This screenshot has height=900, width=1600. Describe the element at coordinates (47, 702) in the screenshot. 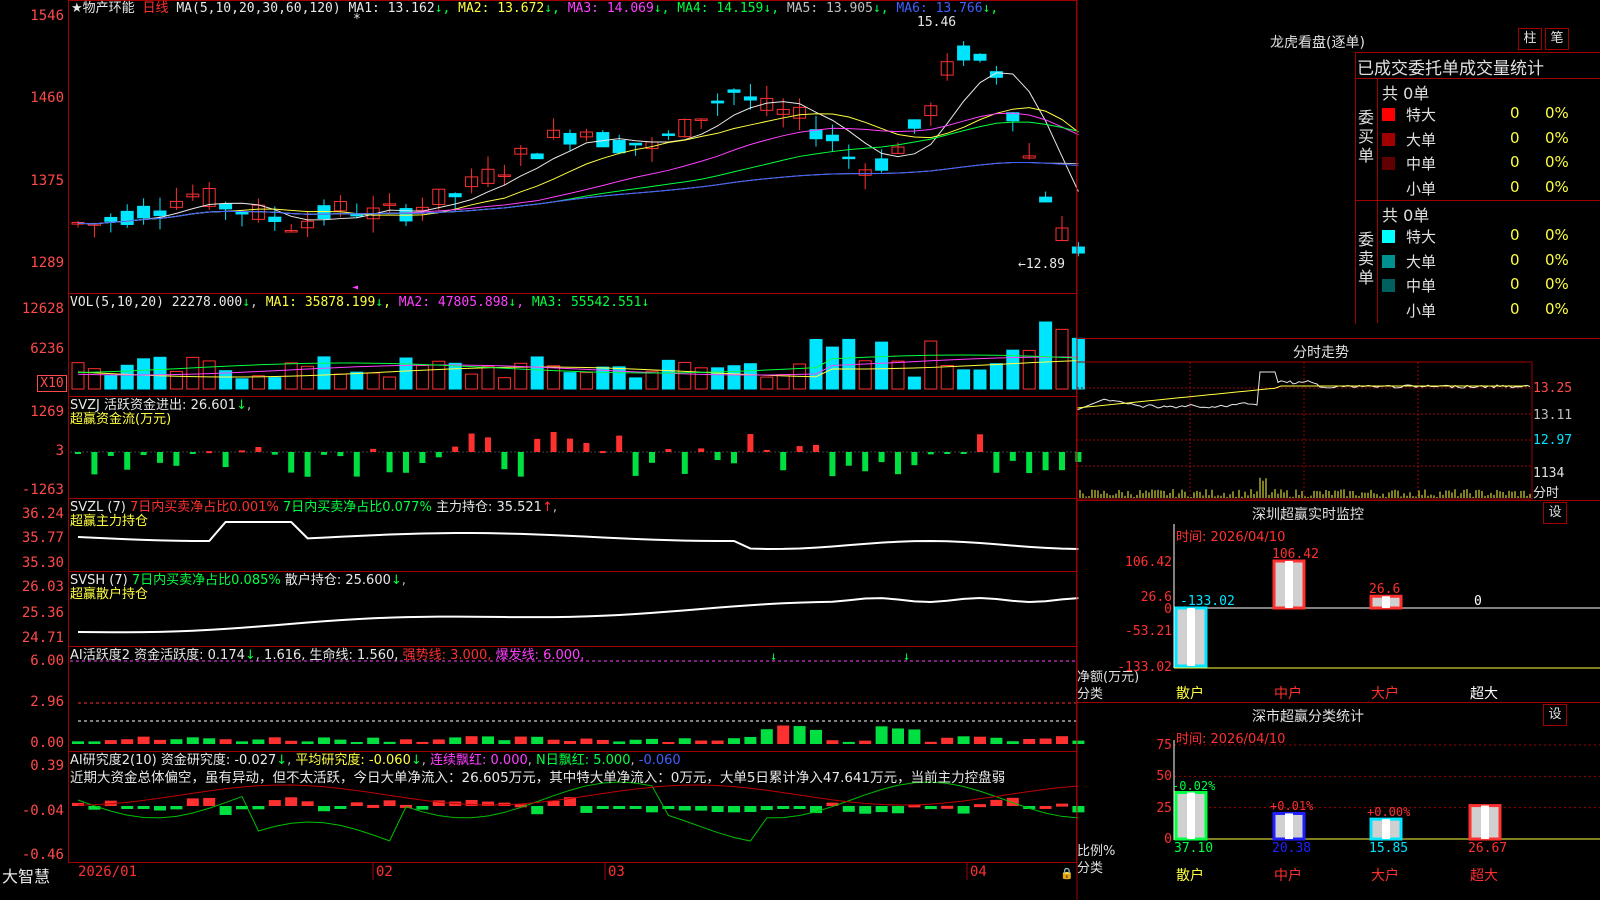

I see `ai1-ytick-2: 2.96` at that location.